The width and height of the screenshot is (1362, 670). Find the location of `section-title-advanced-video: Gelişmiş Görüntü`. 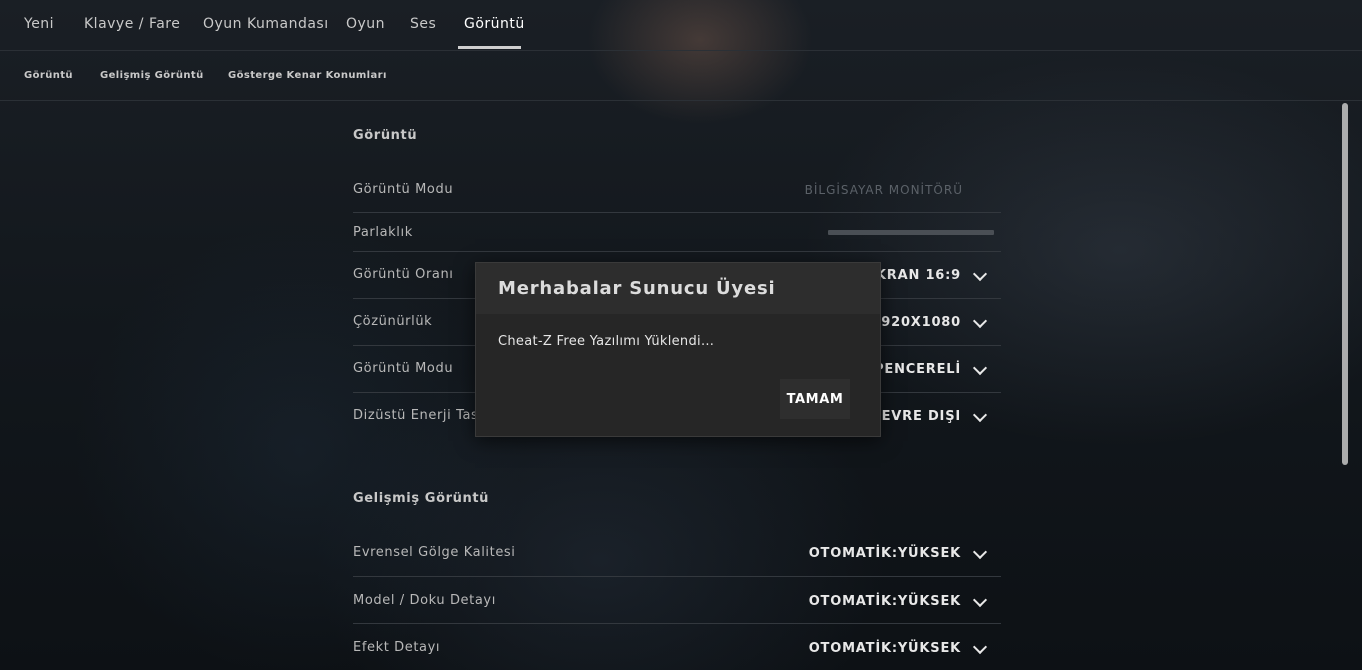

section-title-advanced-video: Gelişmiş Görüntü is located at coordinates (421, 498).